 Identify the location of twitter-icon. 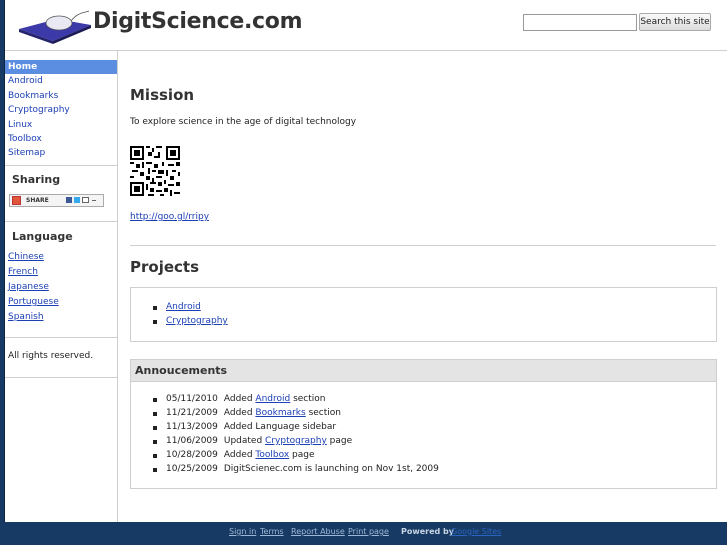
(77, 200).